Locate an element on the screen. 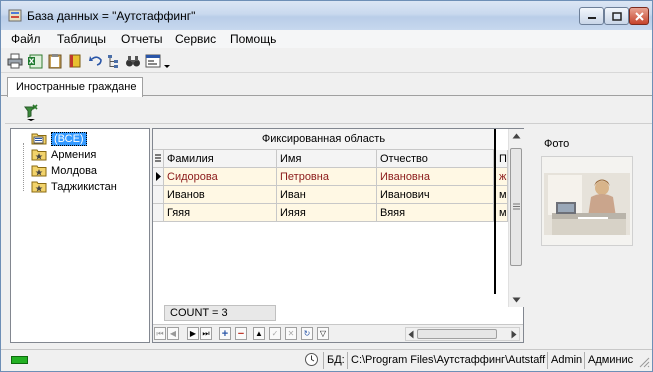 This screenshot has height=372, width=653. record-count: COUNT = 3 is located at coordinates (220, 313).